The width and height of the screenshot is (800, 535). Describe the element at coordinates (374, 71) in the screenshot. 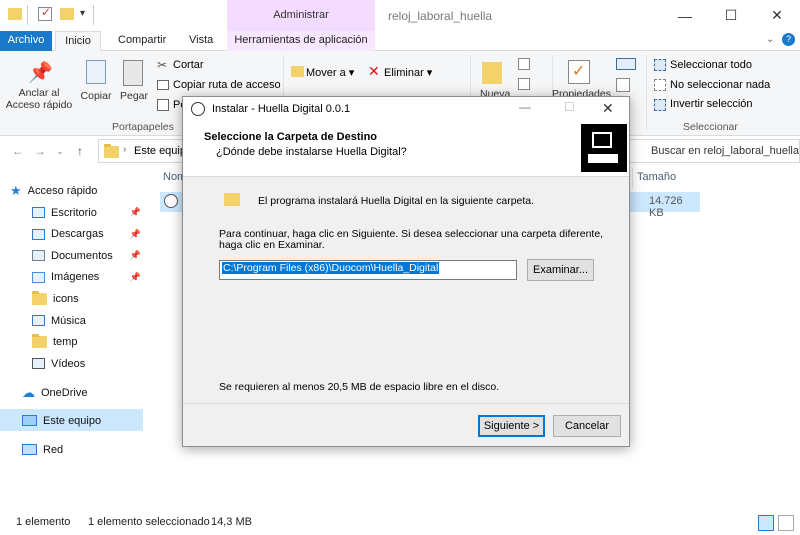

I see `delete-icon: ✕` at that location.